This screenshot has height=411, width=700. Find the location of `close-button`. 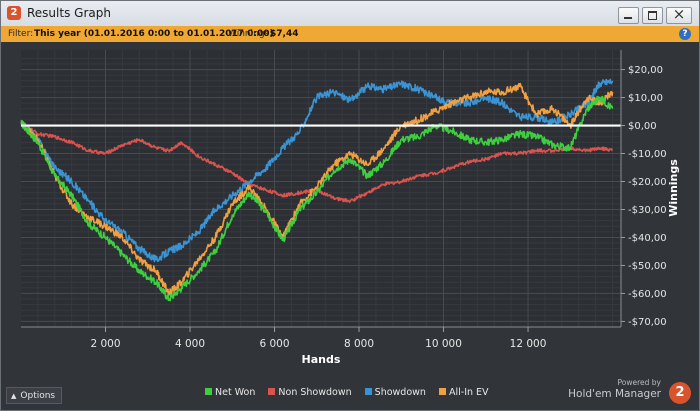

close-button is located at coordinates (679, 14).